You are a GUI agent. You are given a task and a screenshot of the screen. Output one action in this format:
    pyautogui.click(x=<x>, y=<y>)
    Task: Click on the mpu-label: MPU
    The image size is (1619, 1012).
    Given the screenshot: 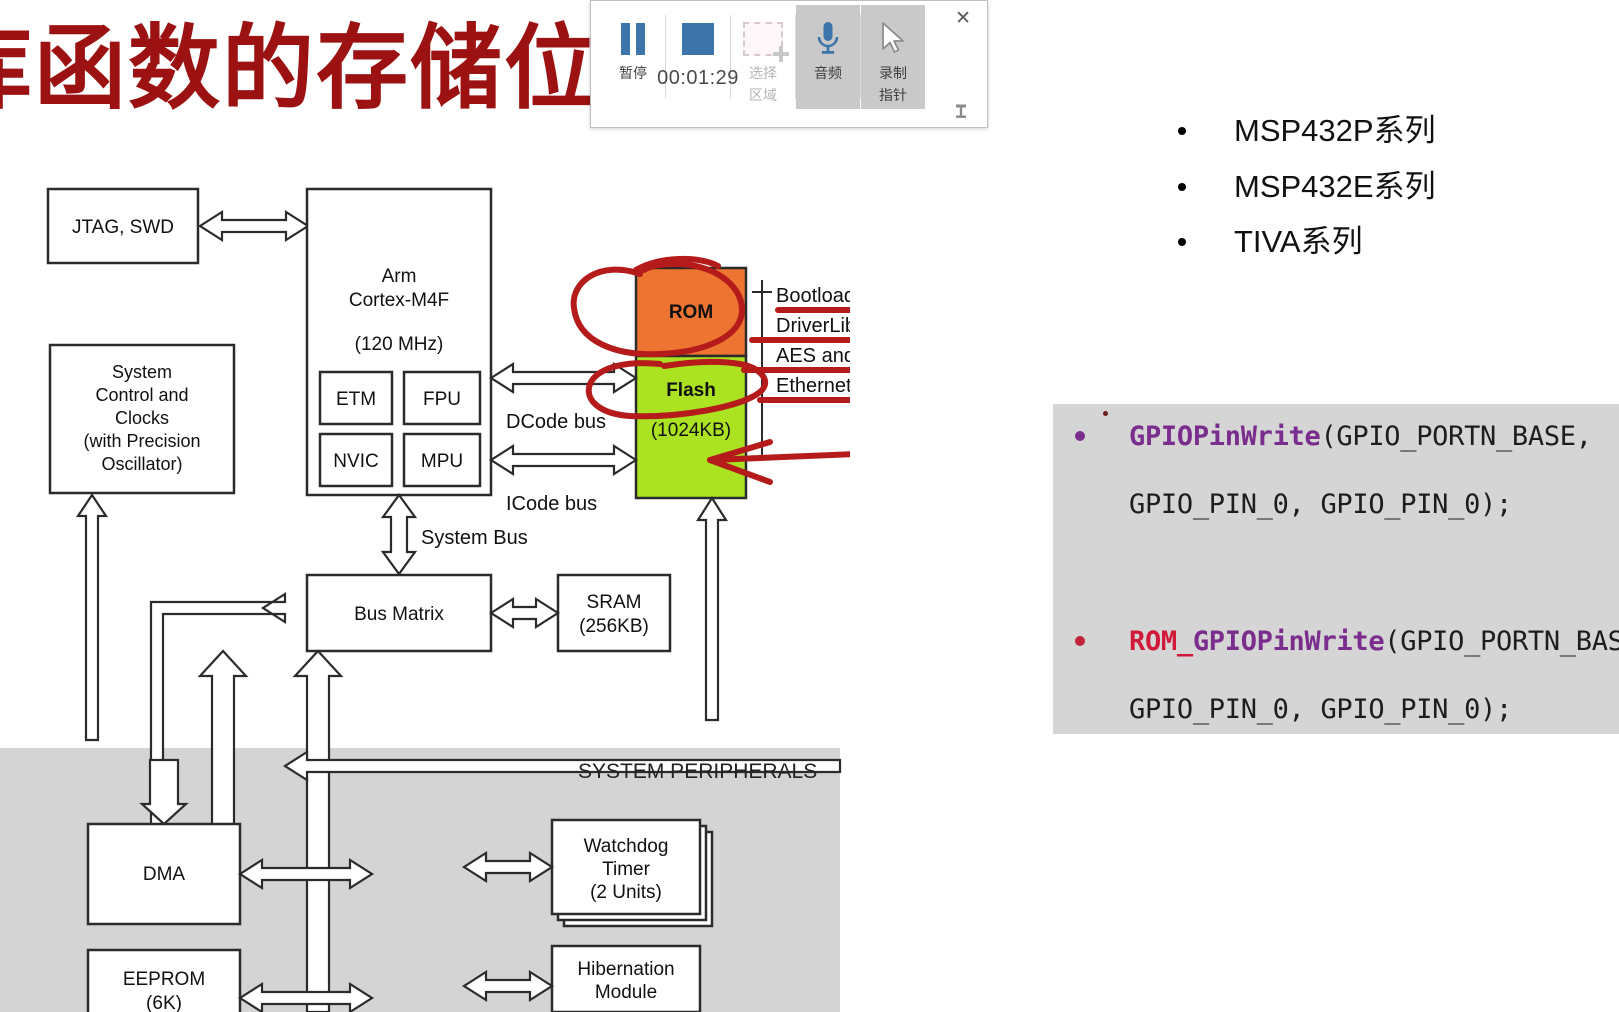 What is the action you would take?
    pyautogui.click(x=442, y=461)
    